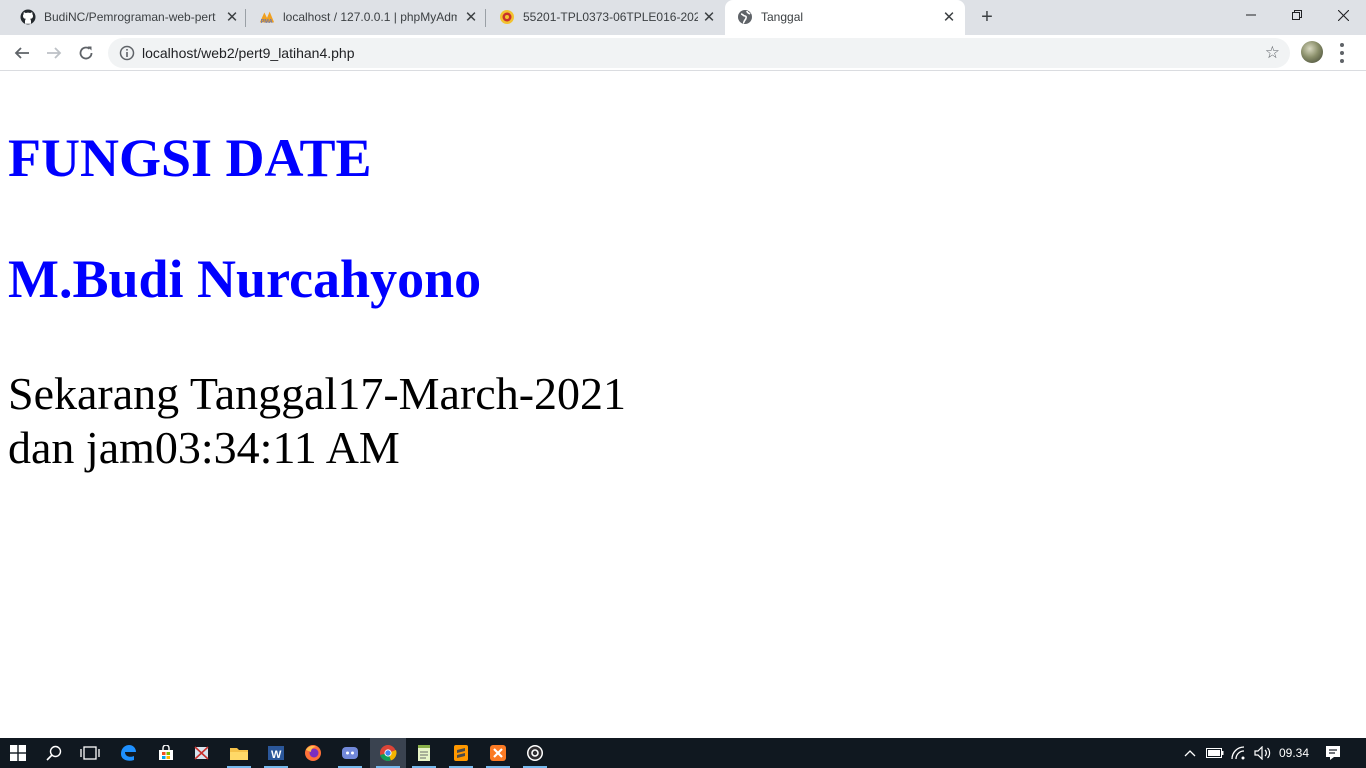 The image size is (1366, 768). What do you see at coordinates (204, 447) in the screenshot?
I see `time-text: dan jam03:34:11 AM` at bounding box center [204, 447].